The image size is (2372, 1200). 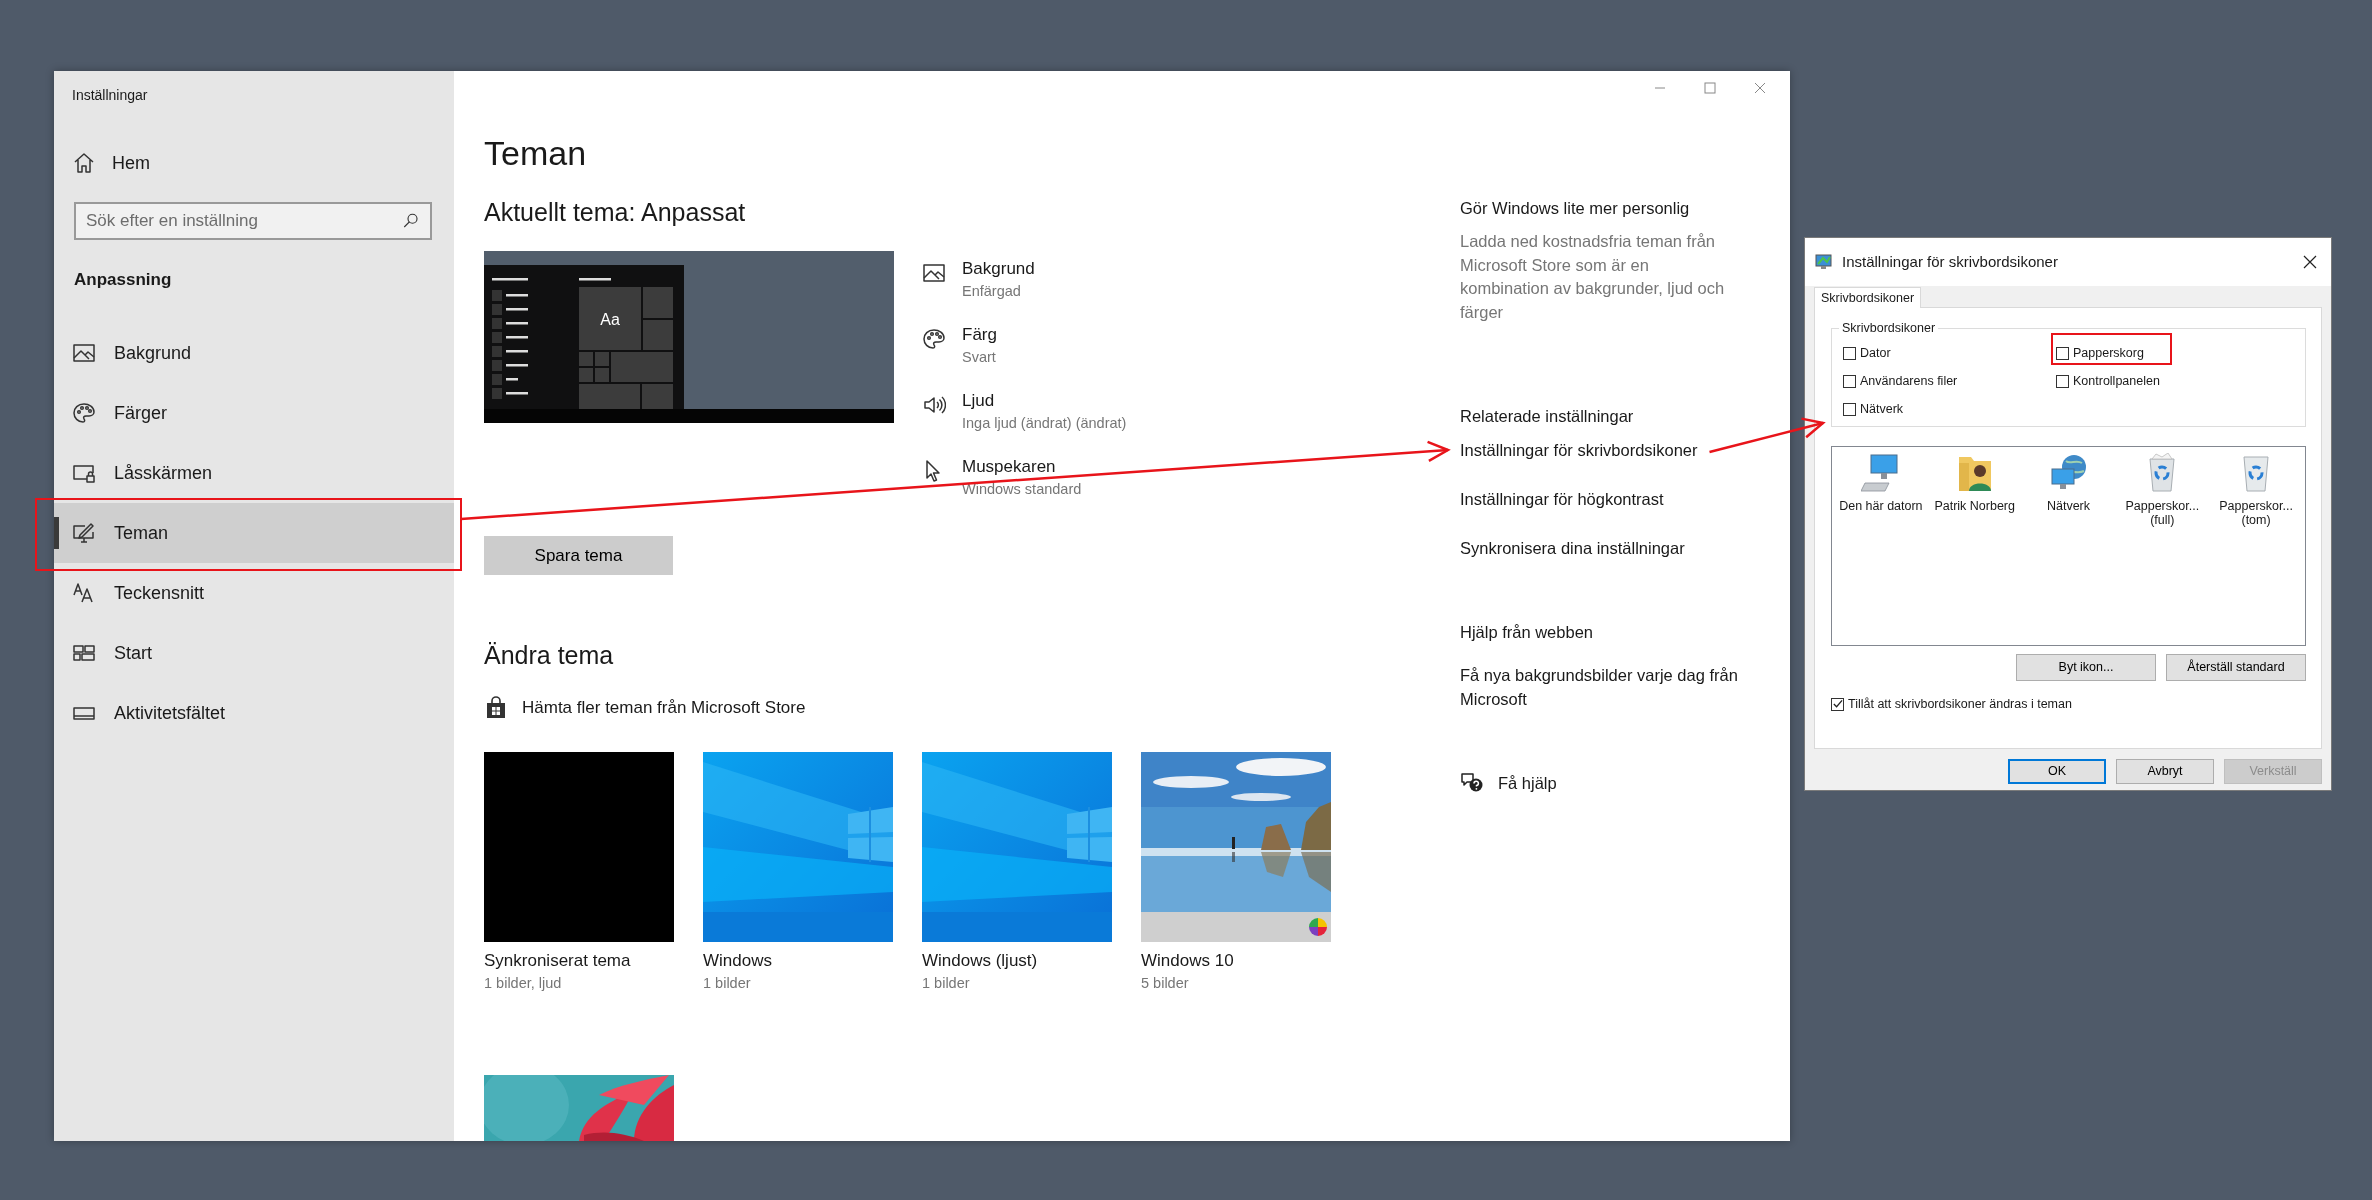 What do you see at coordinates (84, 593) in the screenshot?
I see `font-icon` at bounding box center [84, 593].